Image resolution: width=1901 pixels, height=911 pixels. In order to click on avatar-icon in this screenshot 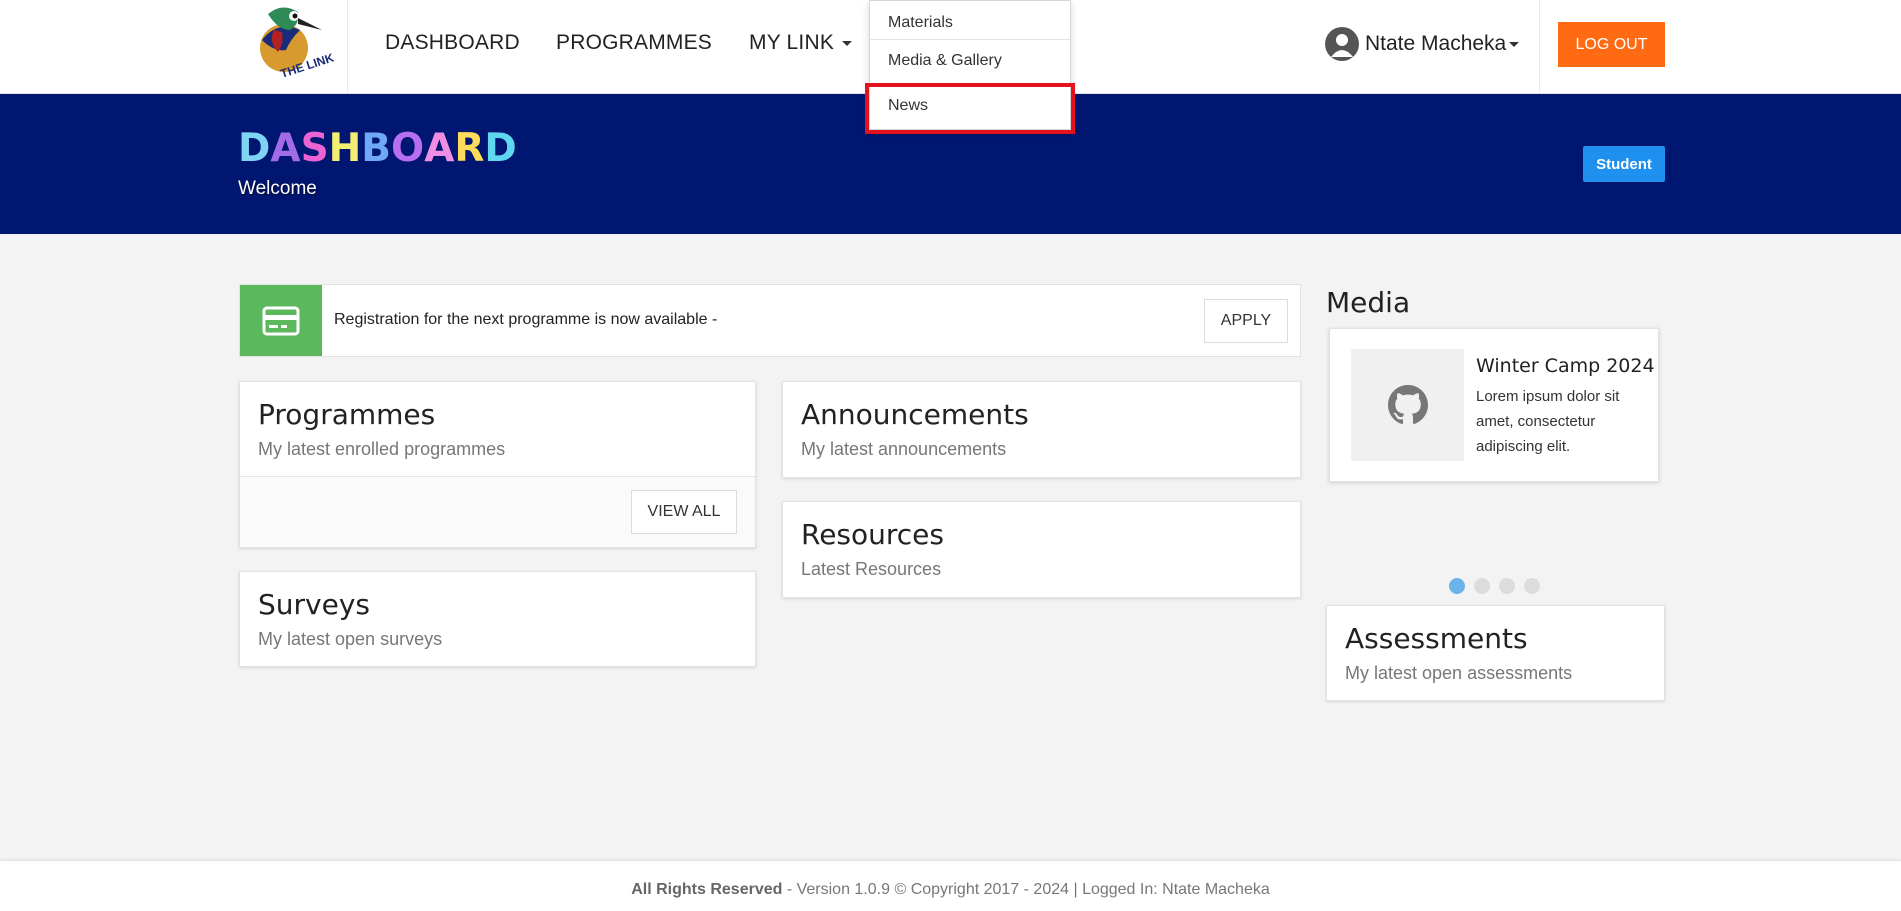, I will do `click(1342, 44)`.